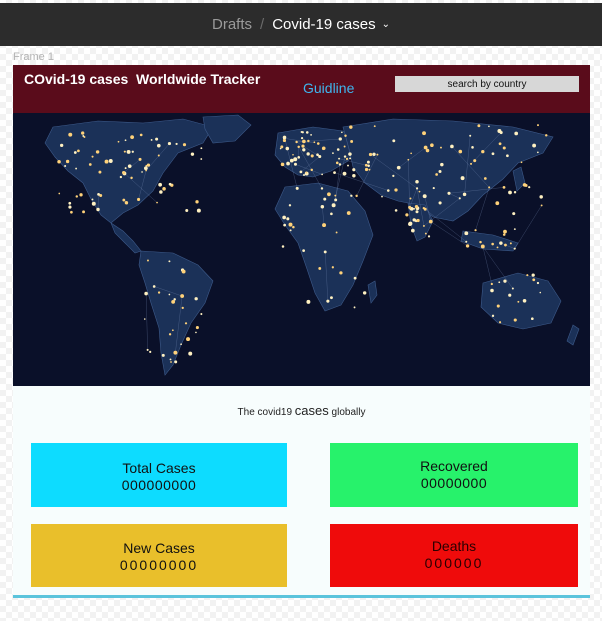 The width and height of the screenshot is (602, 621). Describe the element at coordinates (487, 84) in the screenshot. I see `search-input: search by country` at that location.